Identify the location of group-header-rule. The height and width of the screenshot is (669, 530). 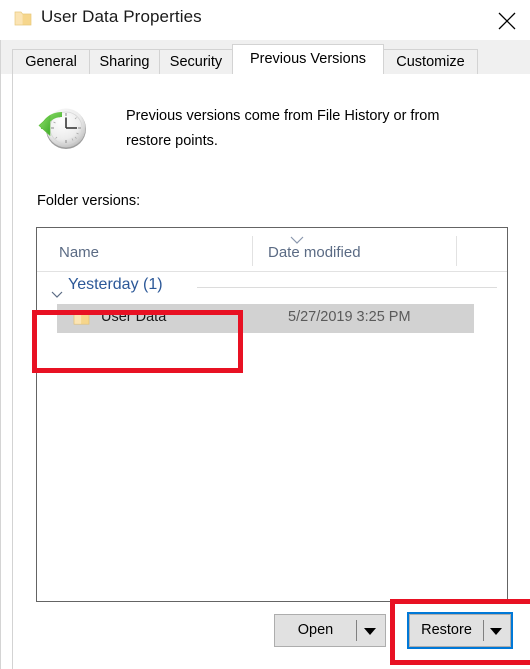
(347, 287).